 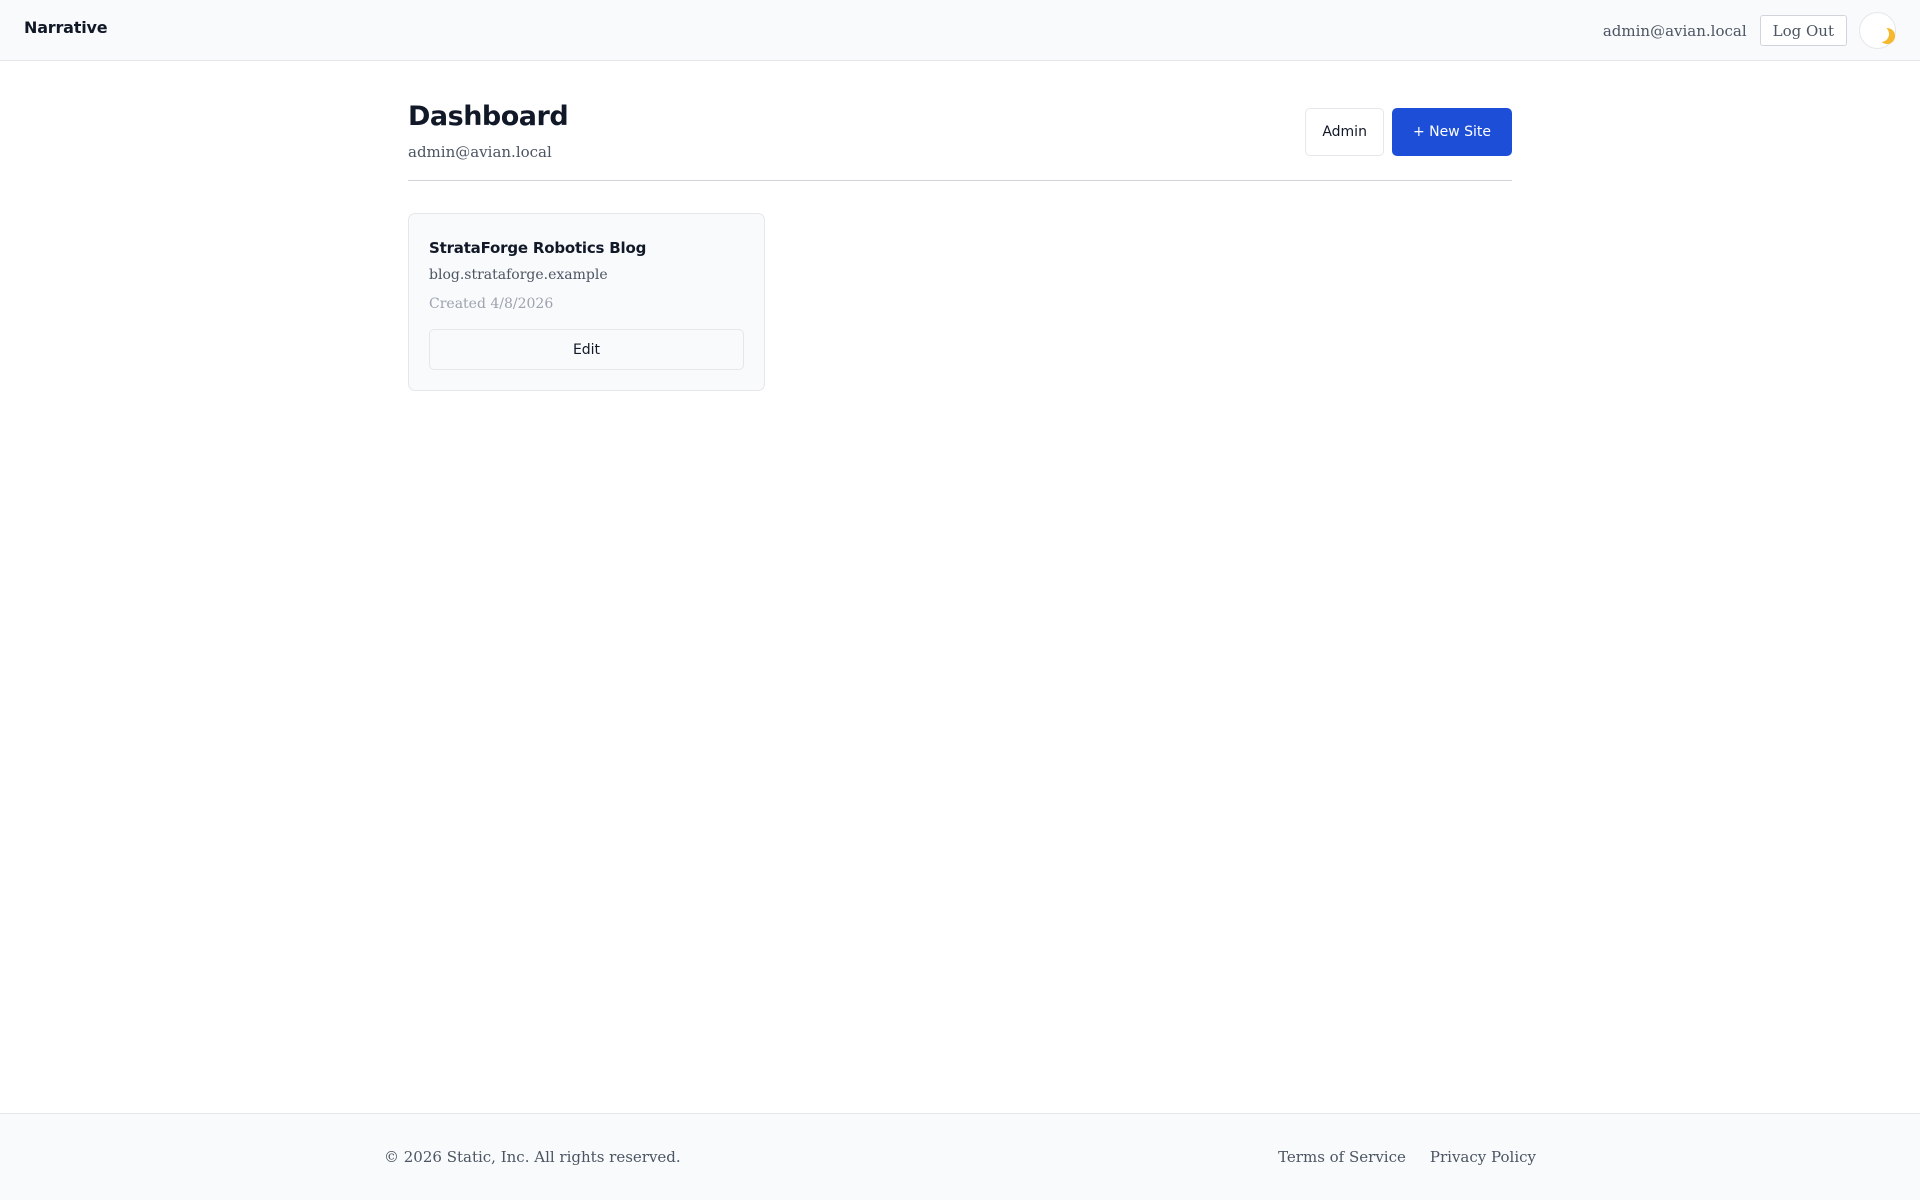 What do you see at coordinates (491, 304) in the screenshot?
I see `site-created-date: Created 4/8/2026` at bounding box center [491, 304].